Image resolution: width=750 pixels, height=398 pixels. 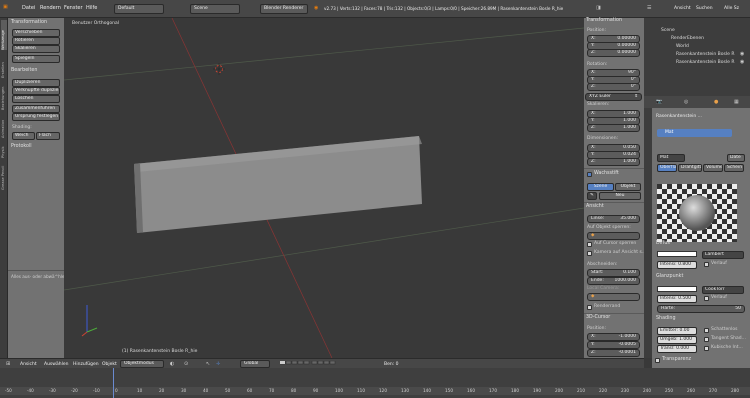 I want to click on viewport-menu-add: Hinzufügen, so click(x=86, y=364).